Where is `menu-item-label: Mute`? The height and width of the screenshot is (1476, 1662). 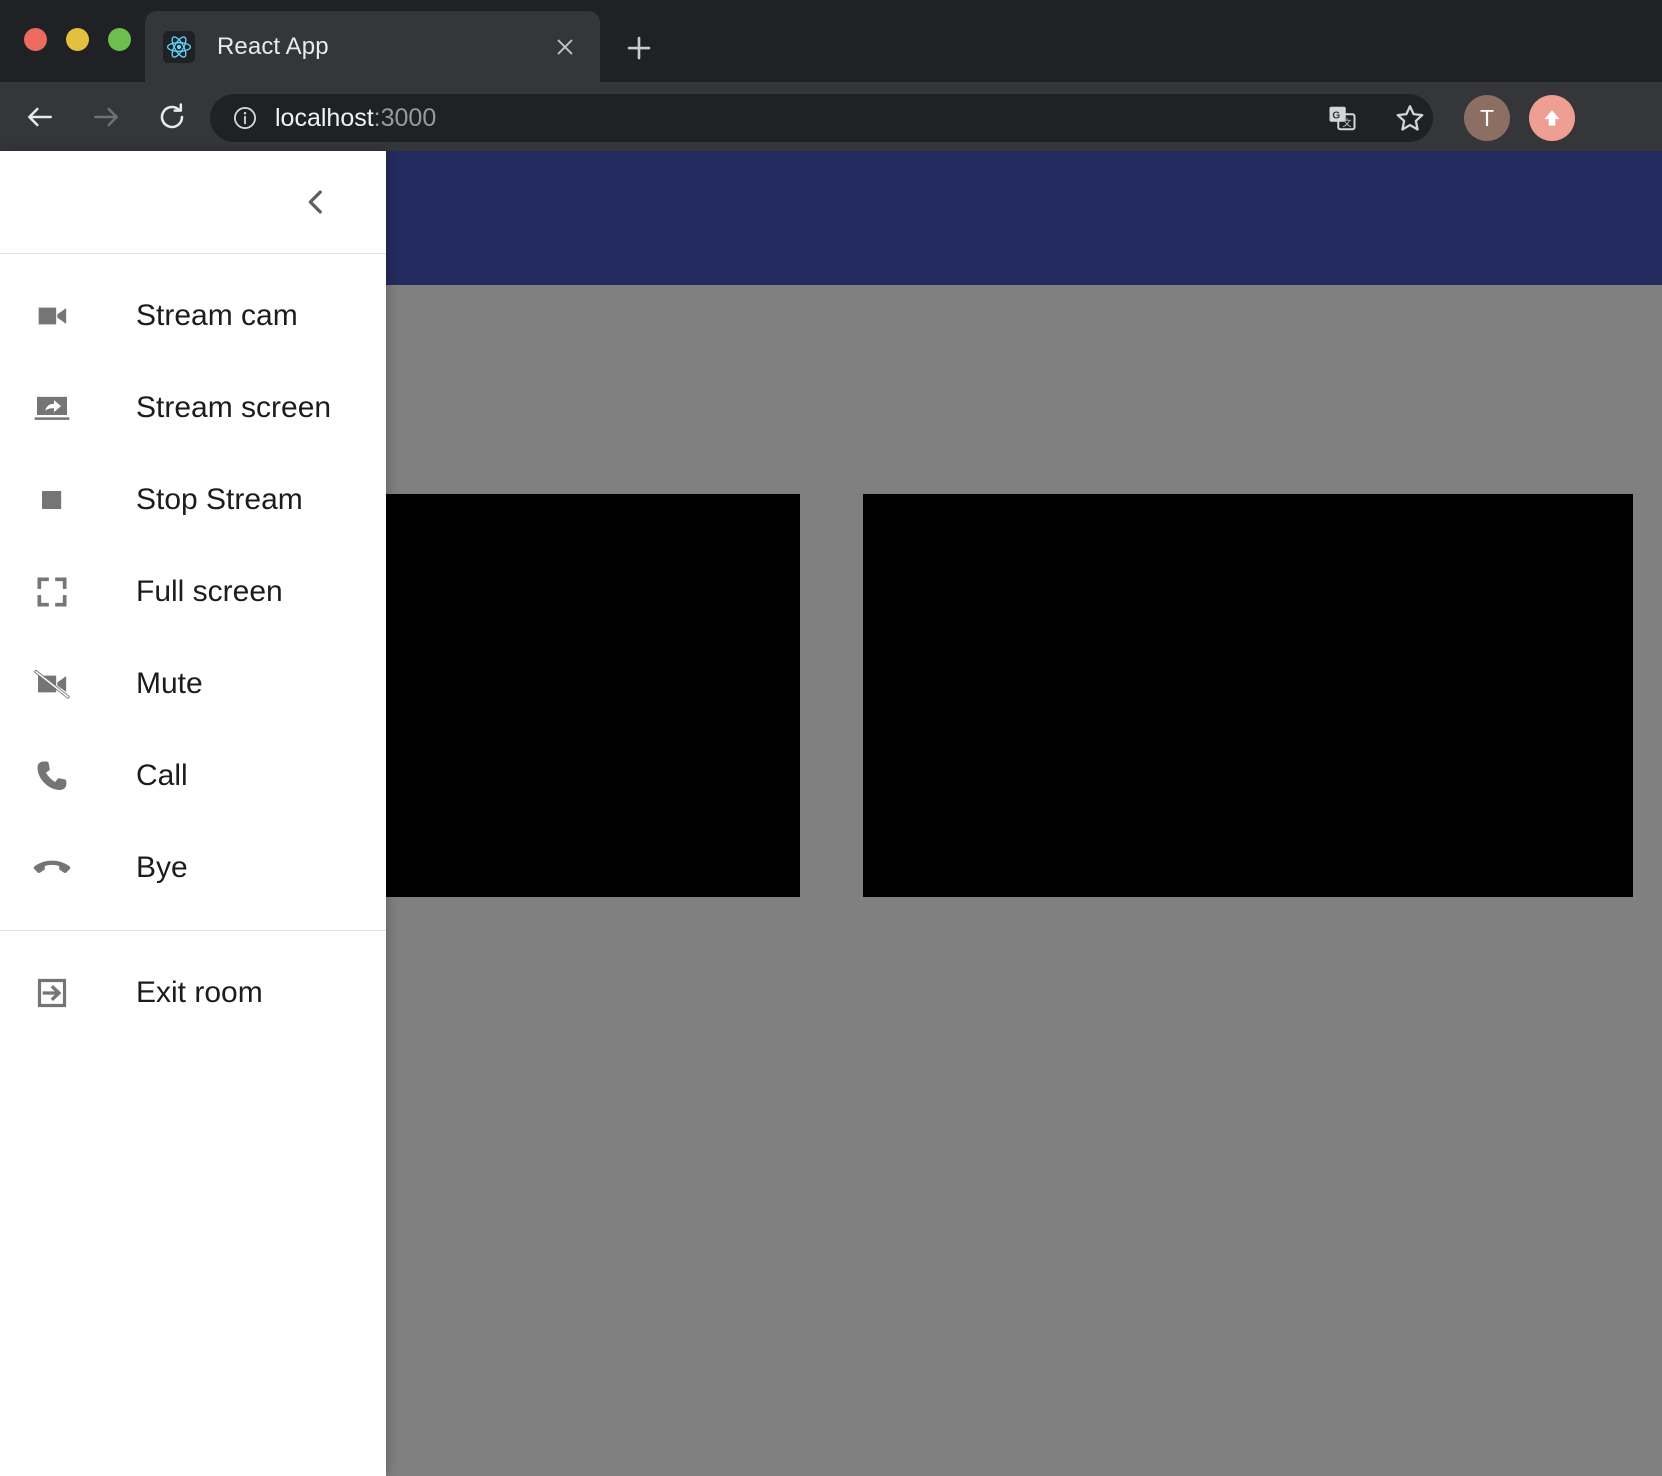
menu-item-label: Mute is located at coordinates (169, 683).